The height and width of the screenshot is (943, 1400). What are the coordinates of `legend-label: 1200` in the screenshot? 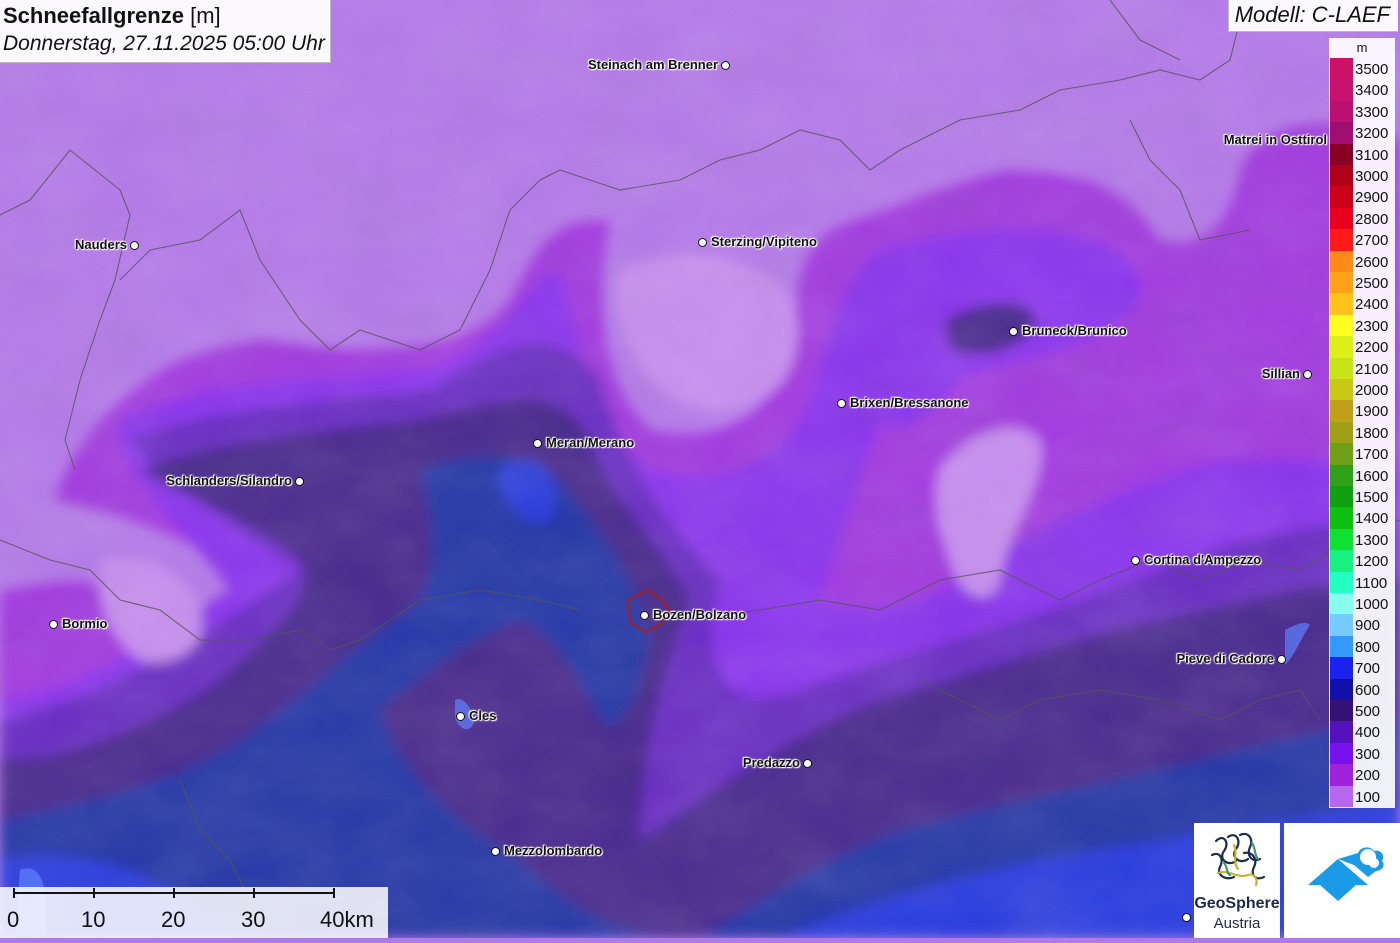 It's located at (1372, 562).